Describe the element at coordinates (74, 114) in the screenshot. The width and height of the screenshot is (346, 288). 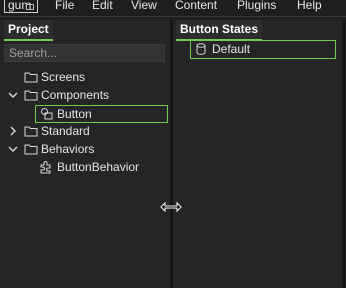
I see `tree-item-label: Button` at that location.